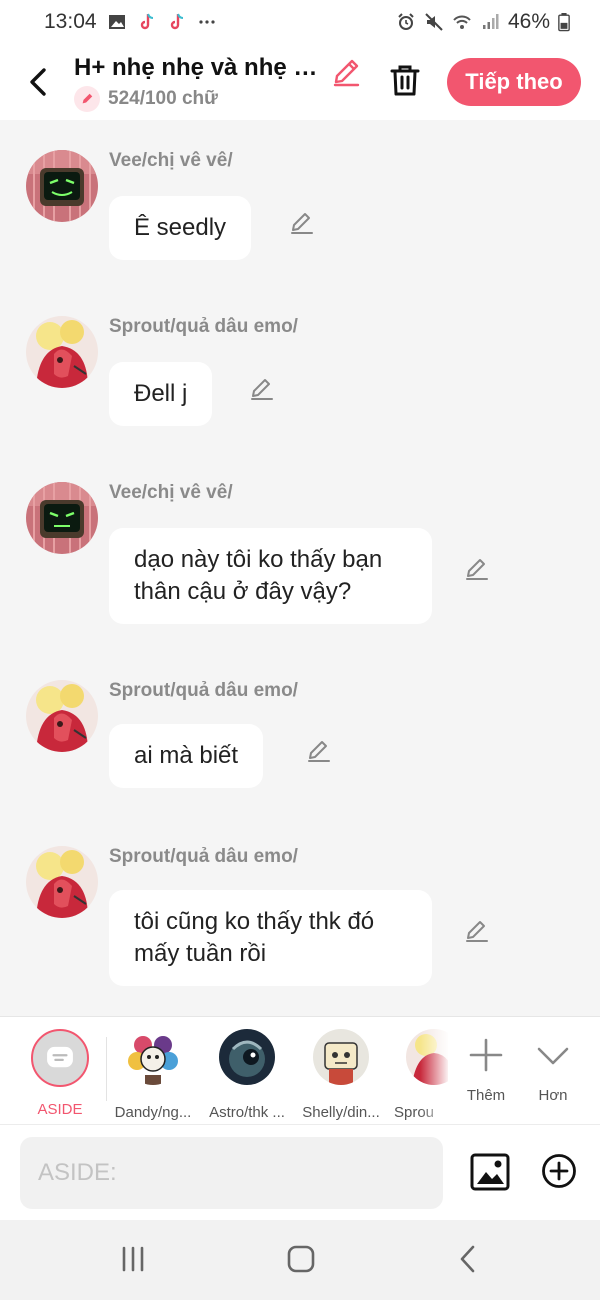  What do you see at coordinates (201, 68) in the screenshot?
I see `story-title: H+ nhẹ nhẹ và nhẹ nhàng` at bounding box center [201, 68].